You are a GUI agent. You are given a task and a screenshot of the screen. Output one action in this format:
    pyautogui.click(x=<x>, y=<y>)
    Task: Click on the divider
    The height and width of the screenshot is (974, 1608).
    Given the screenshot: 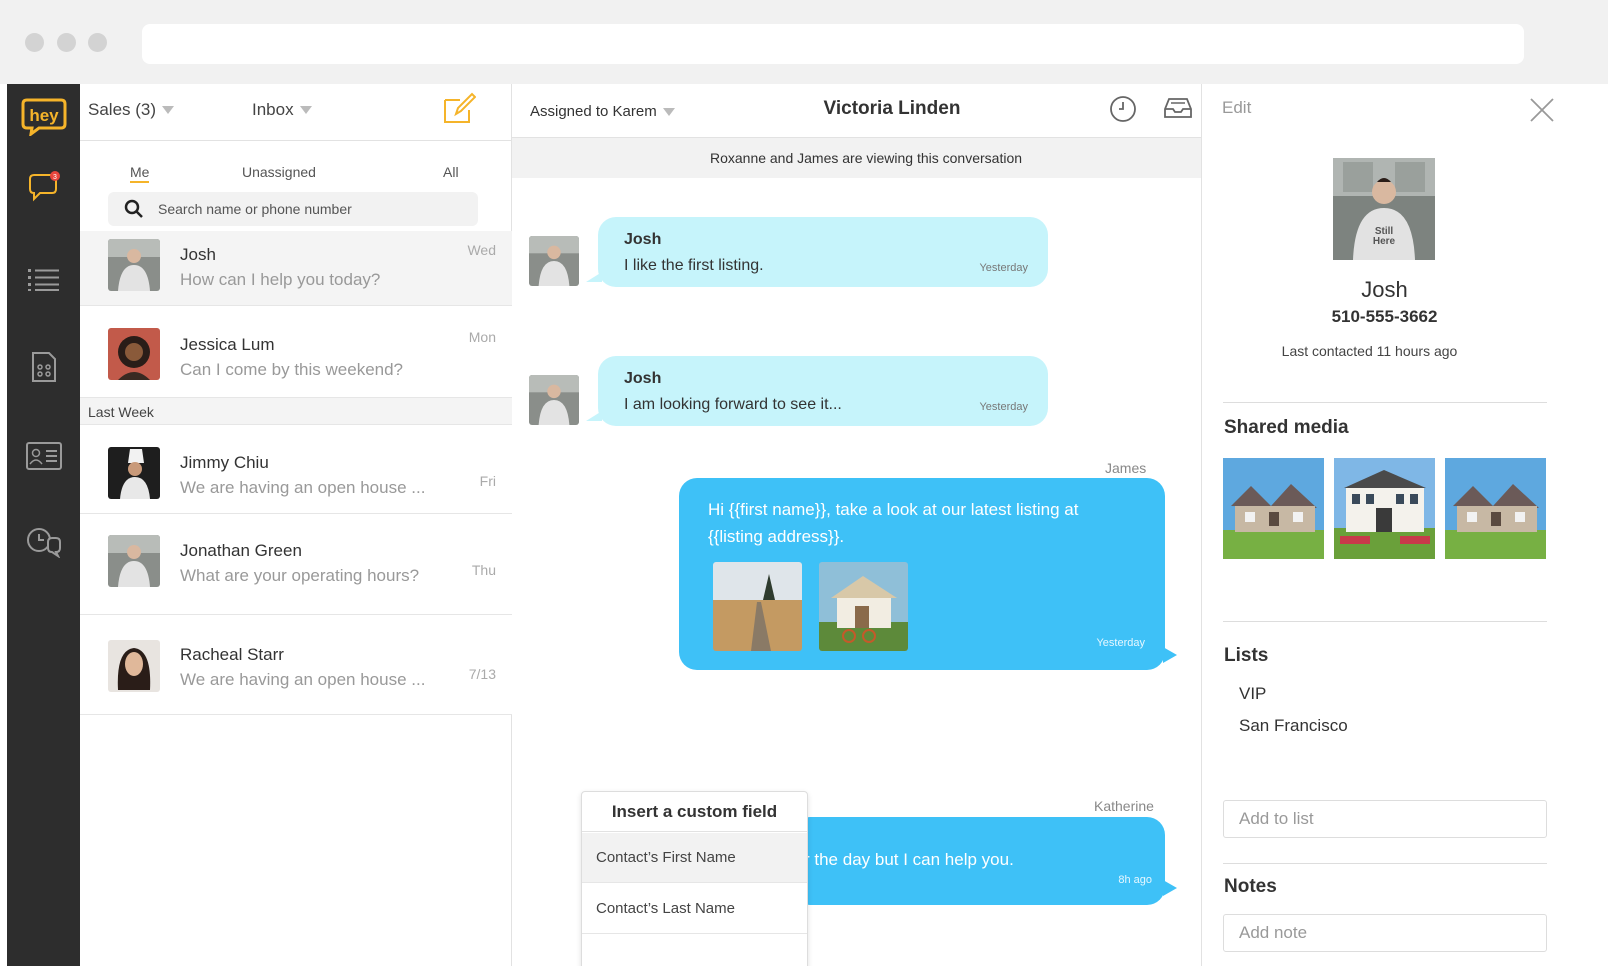 What is the action you would take?
    pyautogui.click(x=1385, y=402)
    